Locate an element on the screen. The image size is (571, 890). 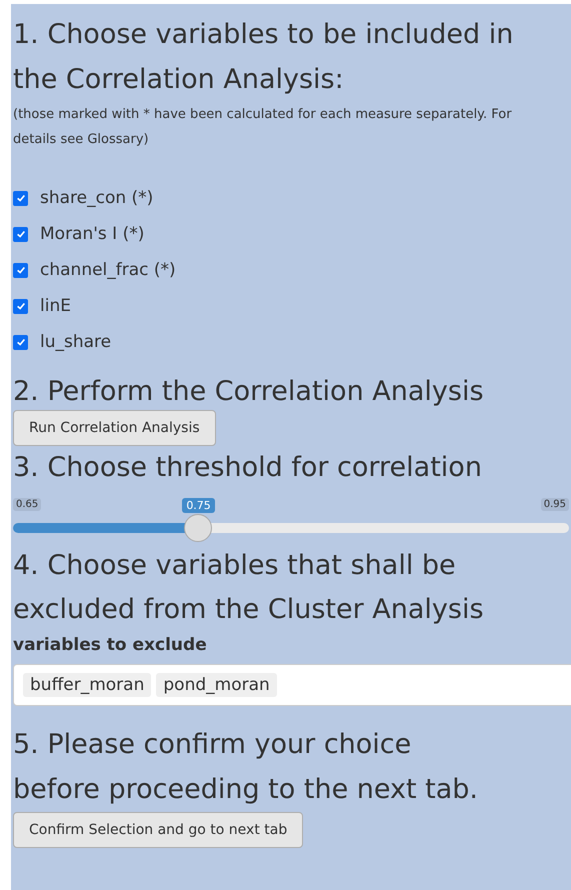
confirm-button: Confirm Selection and go to next tab is located at coordinates (158, 830).